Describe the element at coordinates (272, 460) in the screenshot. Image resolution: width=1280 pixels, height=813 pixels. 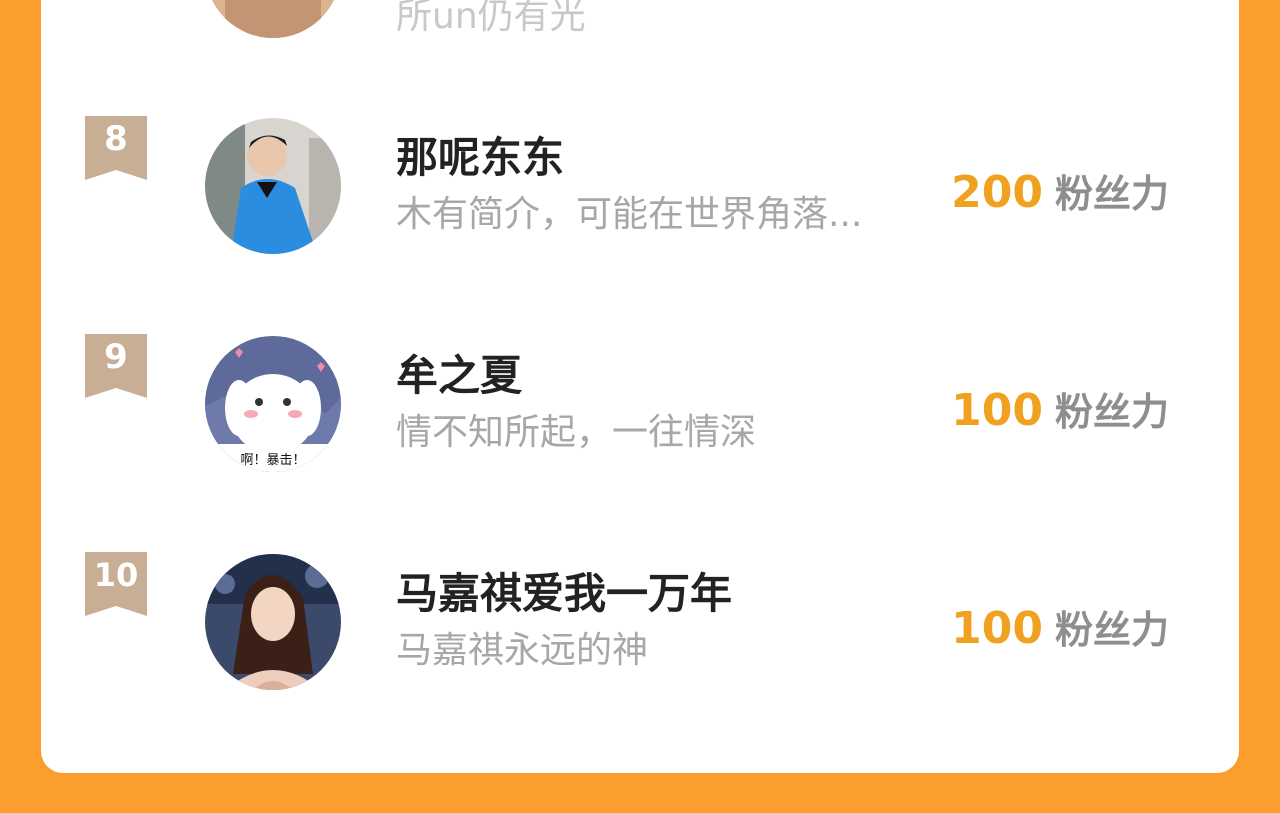
I see `avatar-caption: 啊！暴击！` at that location.